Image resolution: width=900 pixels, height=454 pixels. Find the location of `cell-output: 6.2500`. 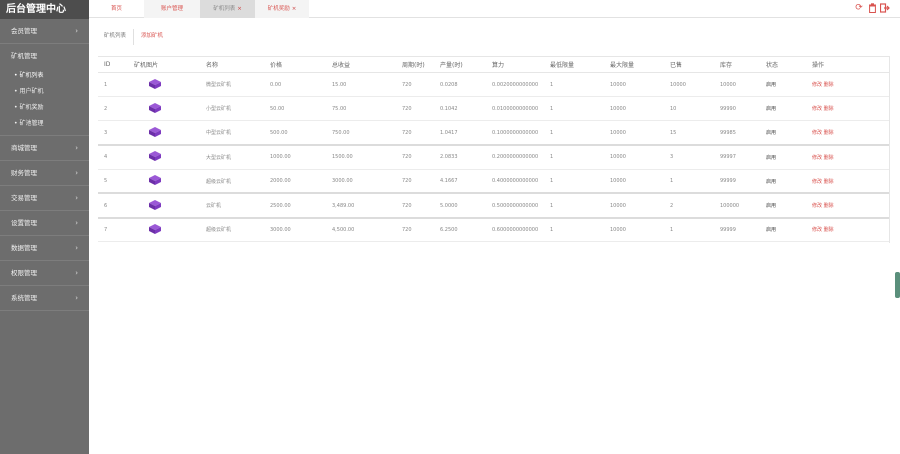

cell-output: 6.2500 is located at coordinates (460, 230).